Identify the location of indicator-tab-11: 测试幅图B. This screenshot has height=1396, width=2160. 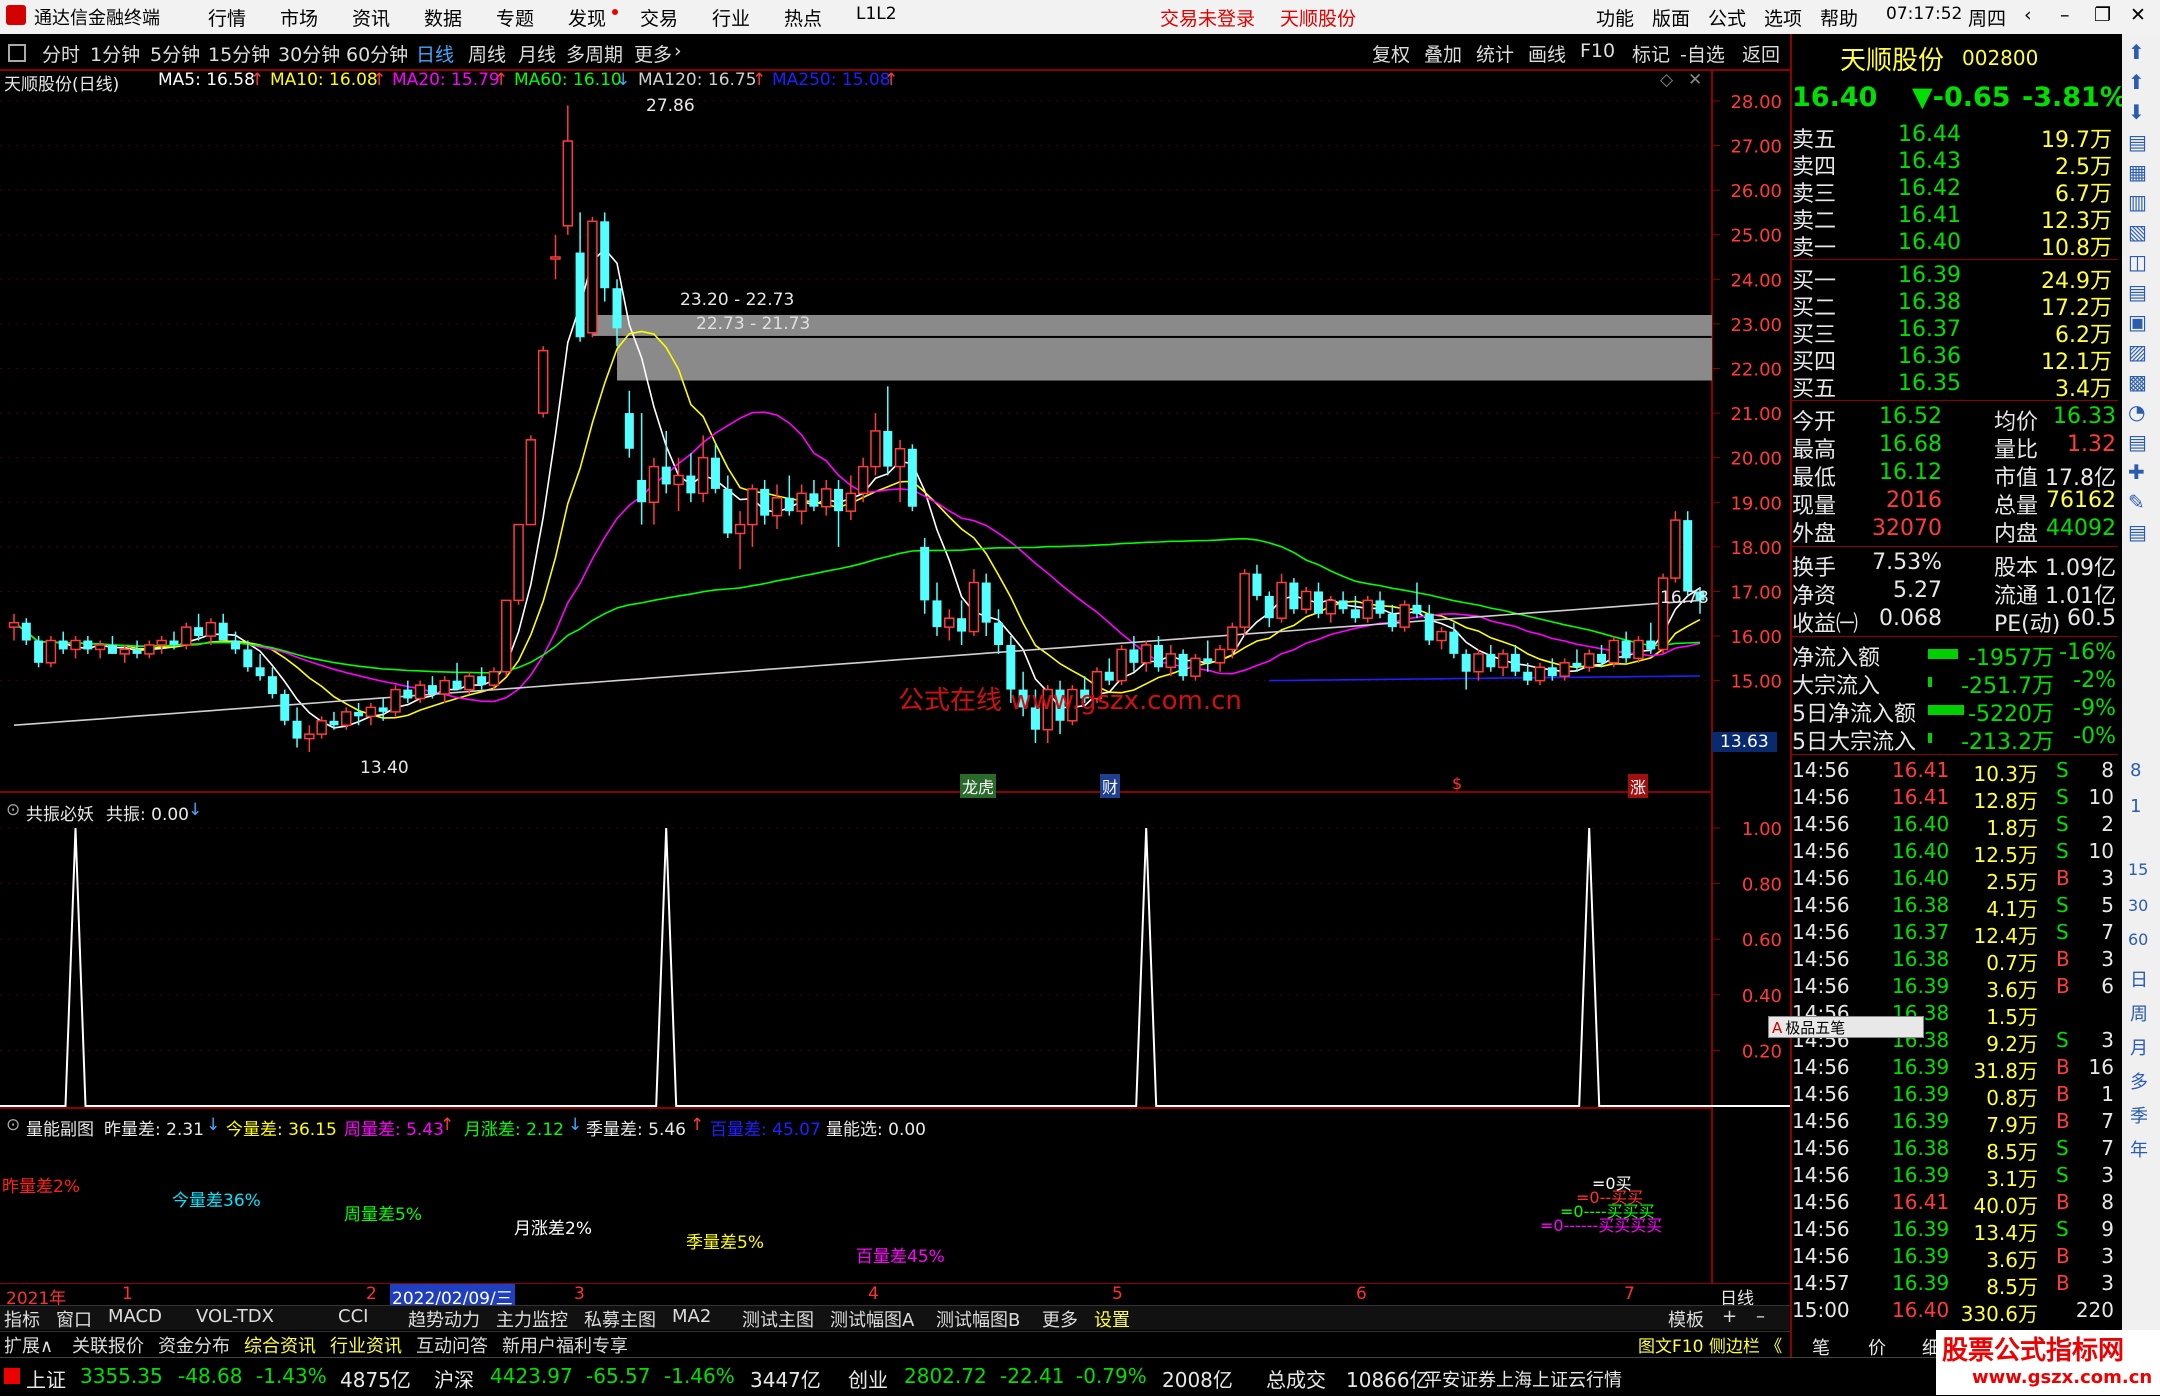
(978, 1319).